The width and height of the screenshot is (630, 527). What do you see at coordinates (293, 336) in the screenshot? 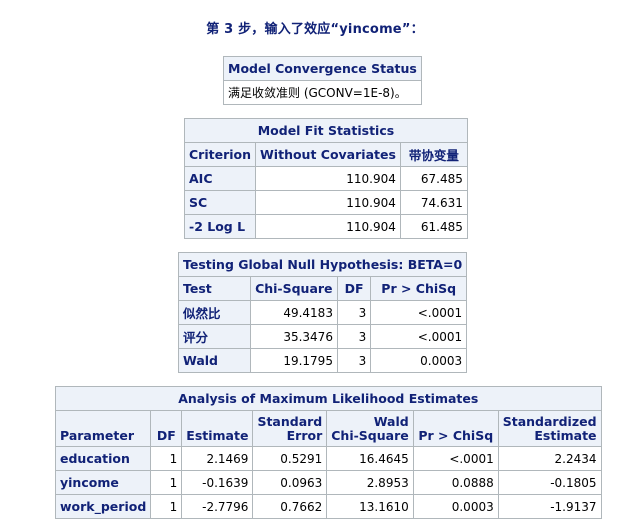
I see `gn-chisq-value: 35.3476` at bounding box center [293, 336].